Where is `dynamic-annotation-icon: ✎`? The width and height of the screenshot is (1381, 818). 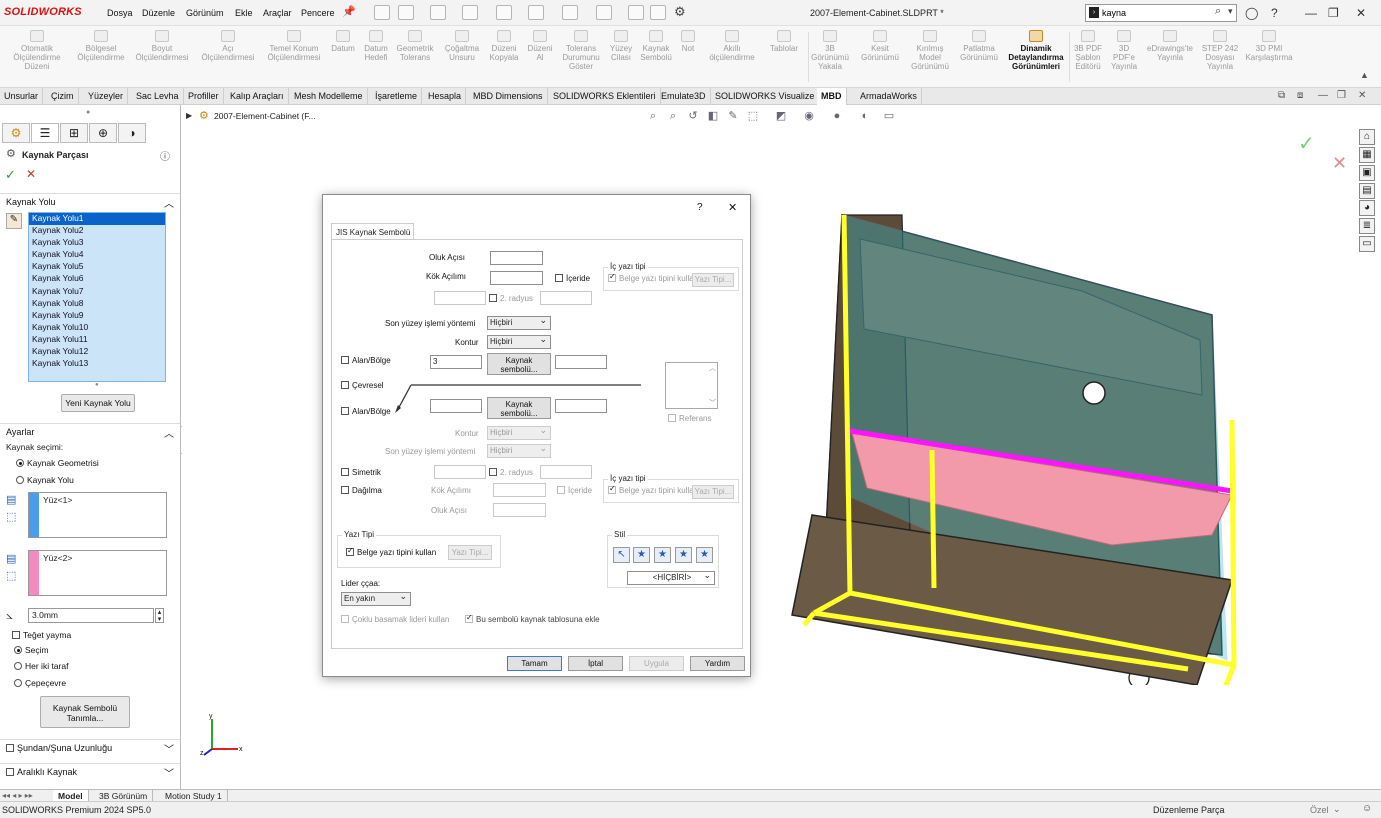 dynamic-annotation-icon: ✎ is located at coordinates (733, 116).